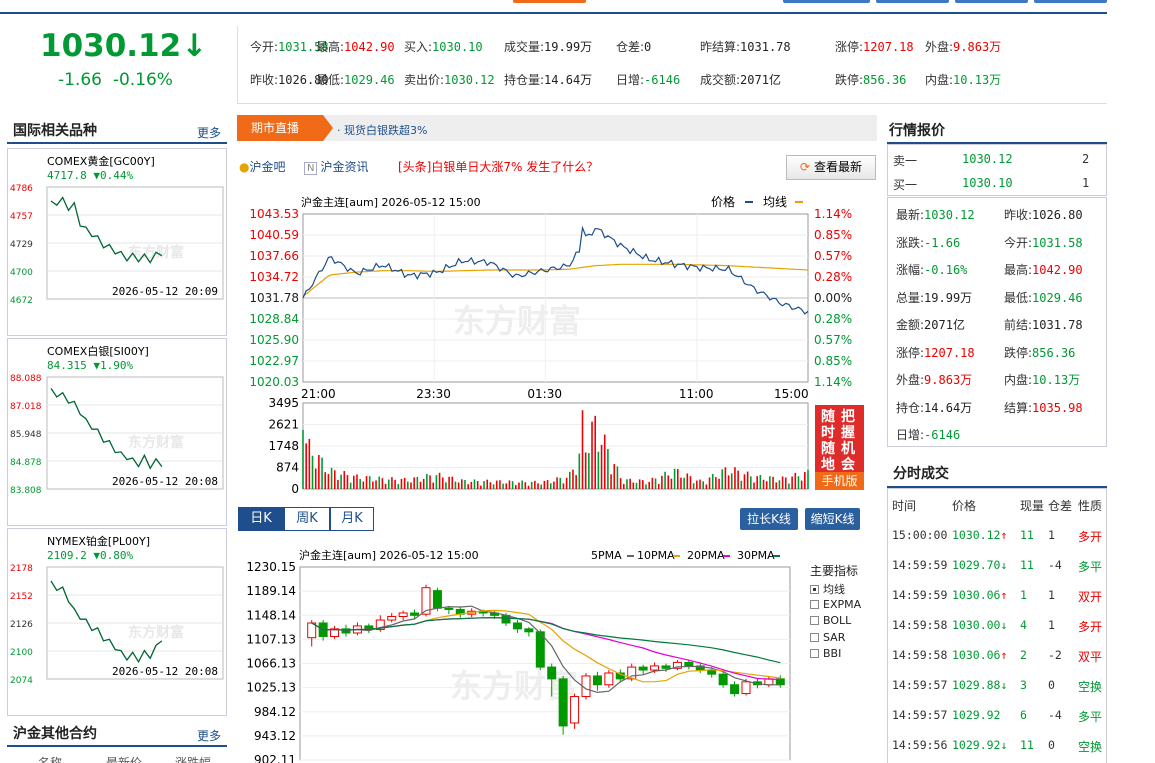 This screenshot has width=1155, height=763. Describe the element at coordinates (382, 130) in the screenshot. I see `live-news-link: · 现货白银跌超3%` at that location.